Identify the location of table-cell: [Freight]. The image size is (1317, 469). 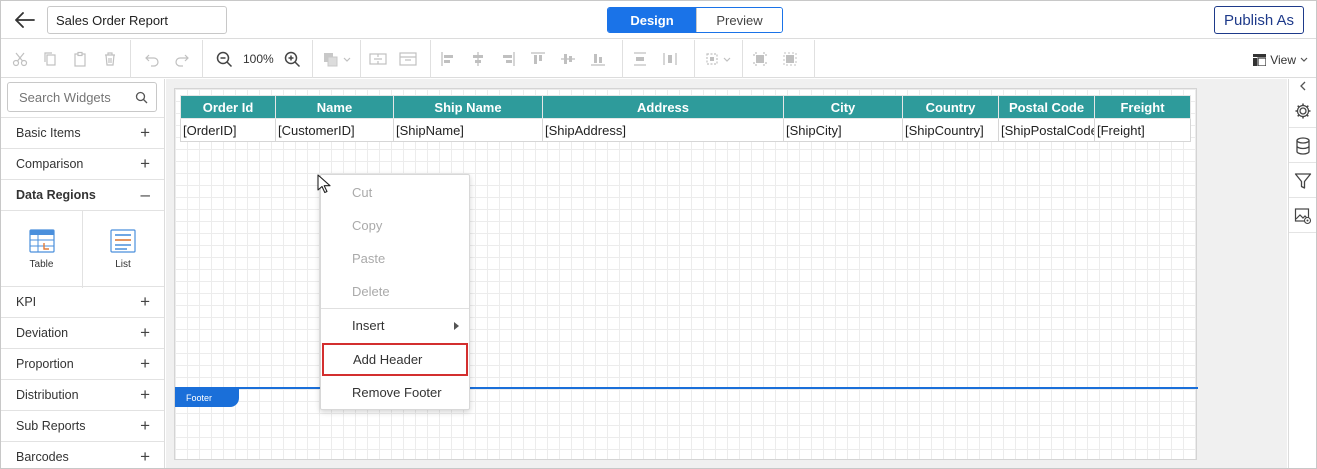
(1142, 130).